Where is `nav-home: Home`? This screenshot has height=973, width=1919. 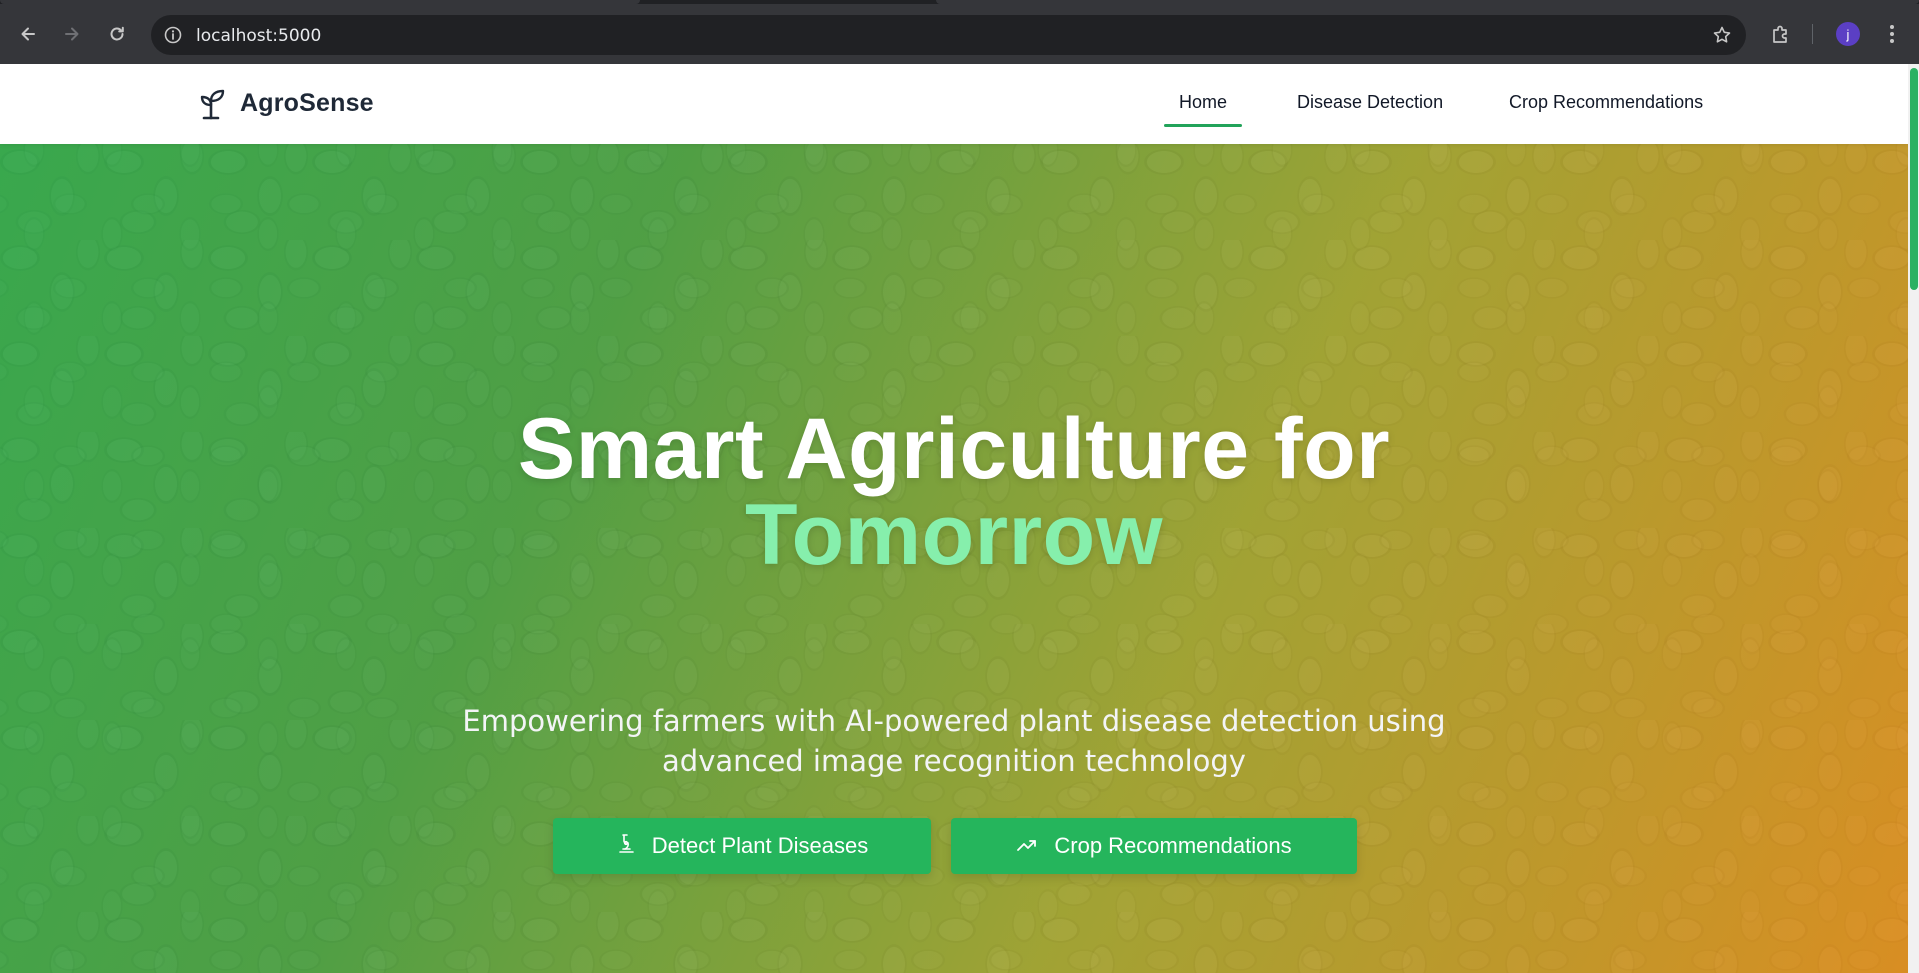 nav-home: Home is located at coordinates (1203, 109).